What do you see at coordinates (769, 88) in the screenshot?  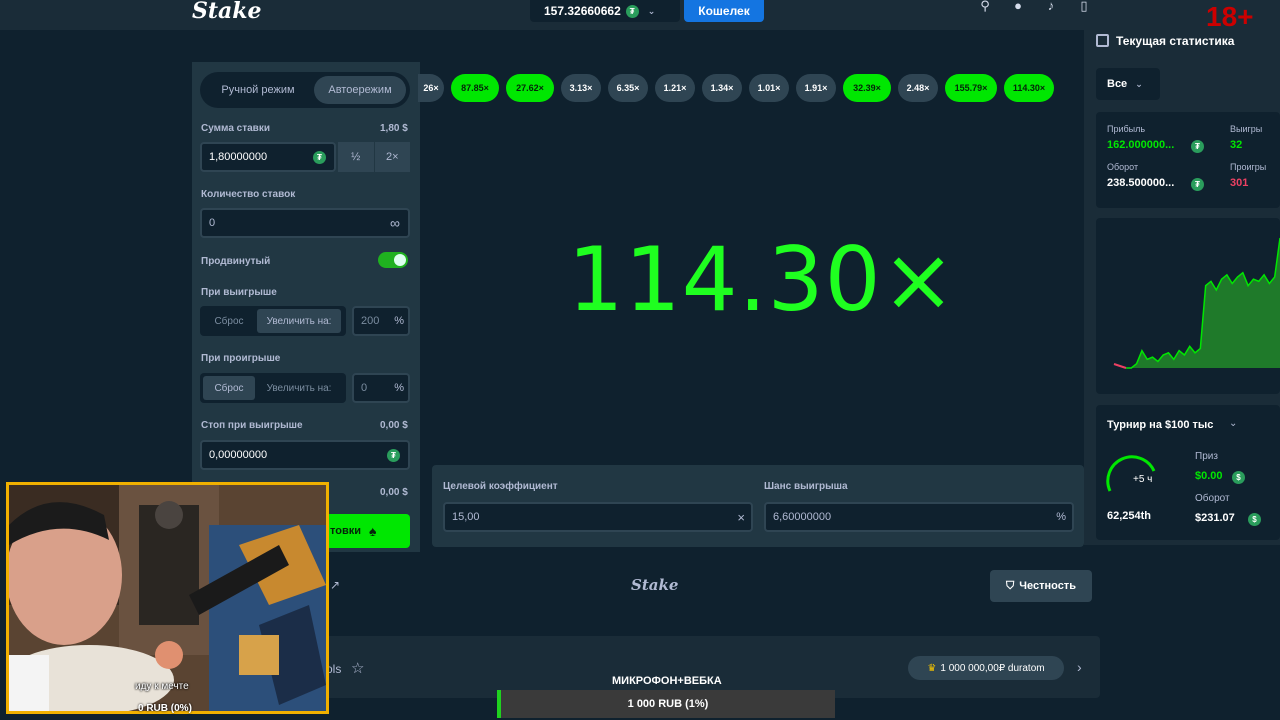 I see `history-multiplier-pill: 1.01×` at bounding box center [769, 88].